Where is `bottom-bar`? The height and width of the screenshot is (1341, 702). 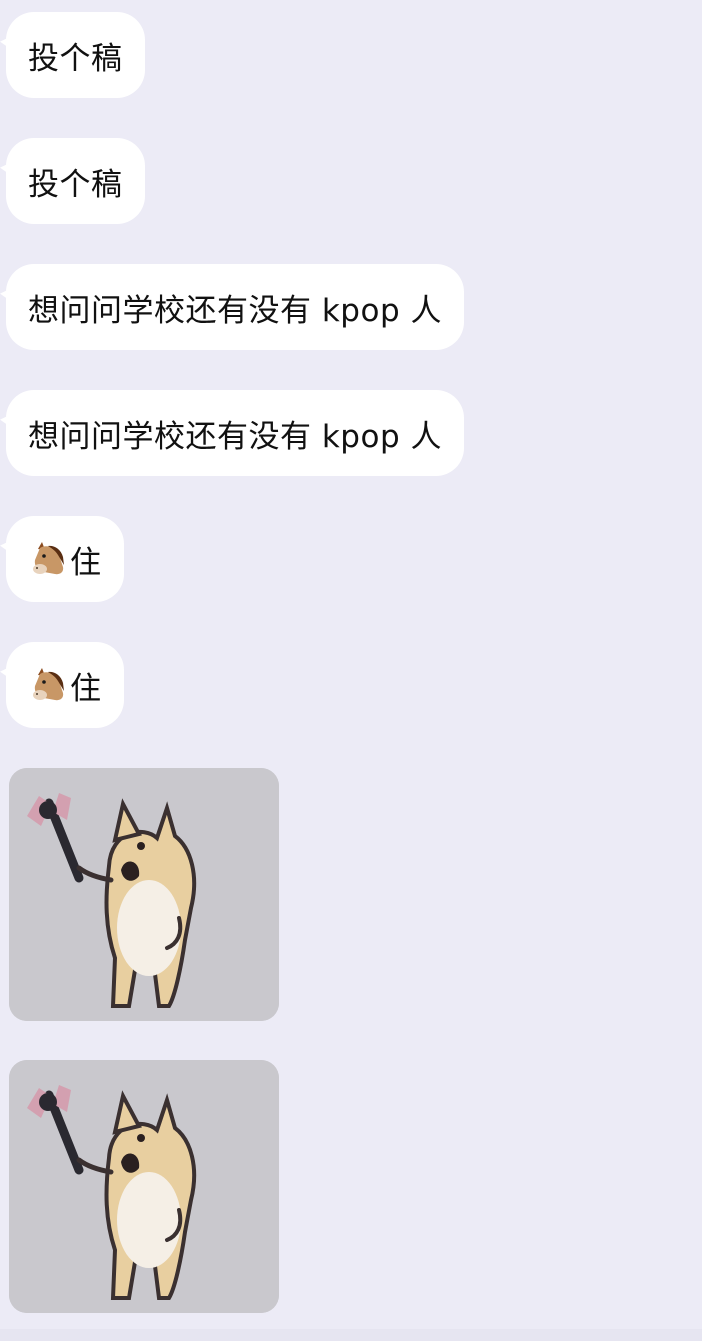 bottom-bar is located at coordinates (351, 1335).